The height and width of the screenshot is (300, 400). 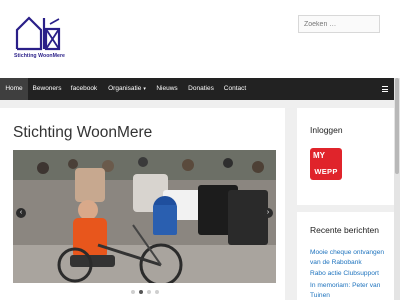 I want to click on mywepp-label: WEPP, so click(x=326, y=171).